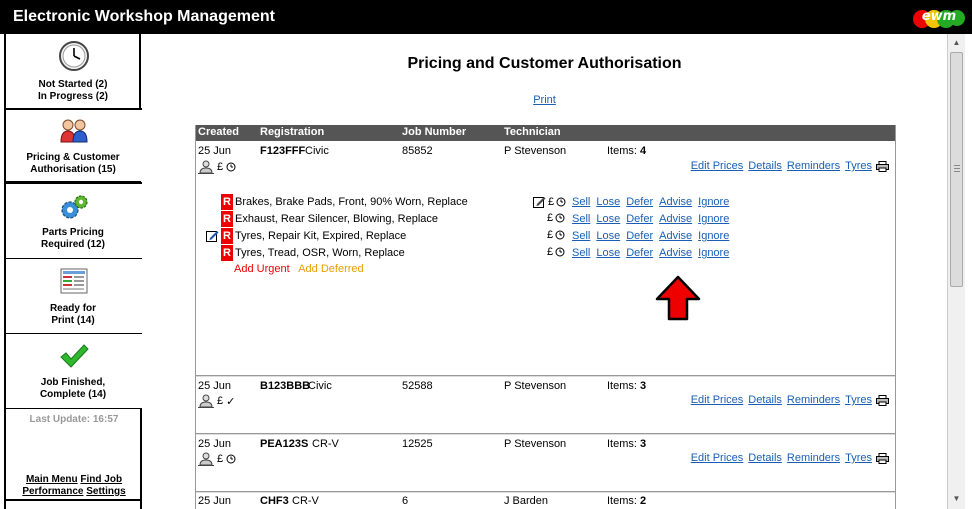  Describe the element at coordinates (73, 394) in the screenshot. I see `sidebar-label-line2: Complete (14)` at that location.